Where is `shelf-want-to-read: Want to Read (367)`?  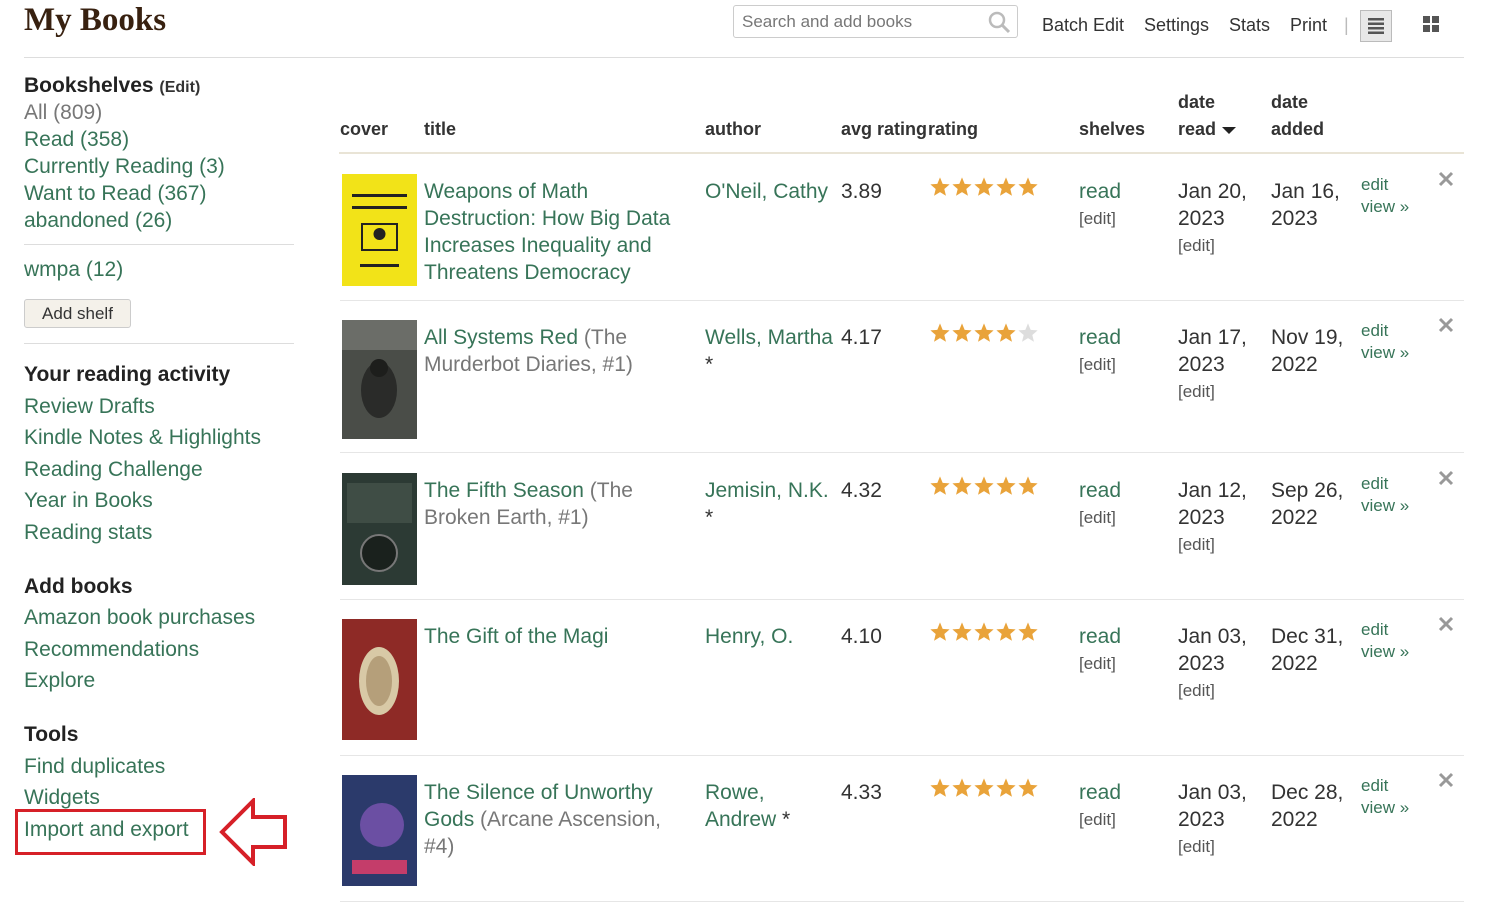
shelf-want-to-read: Want to Read (367) is located at coordinates (115, 193).